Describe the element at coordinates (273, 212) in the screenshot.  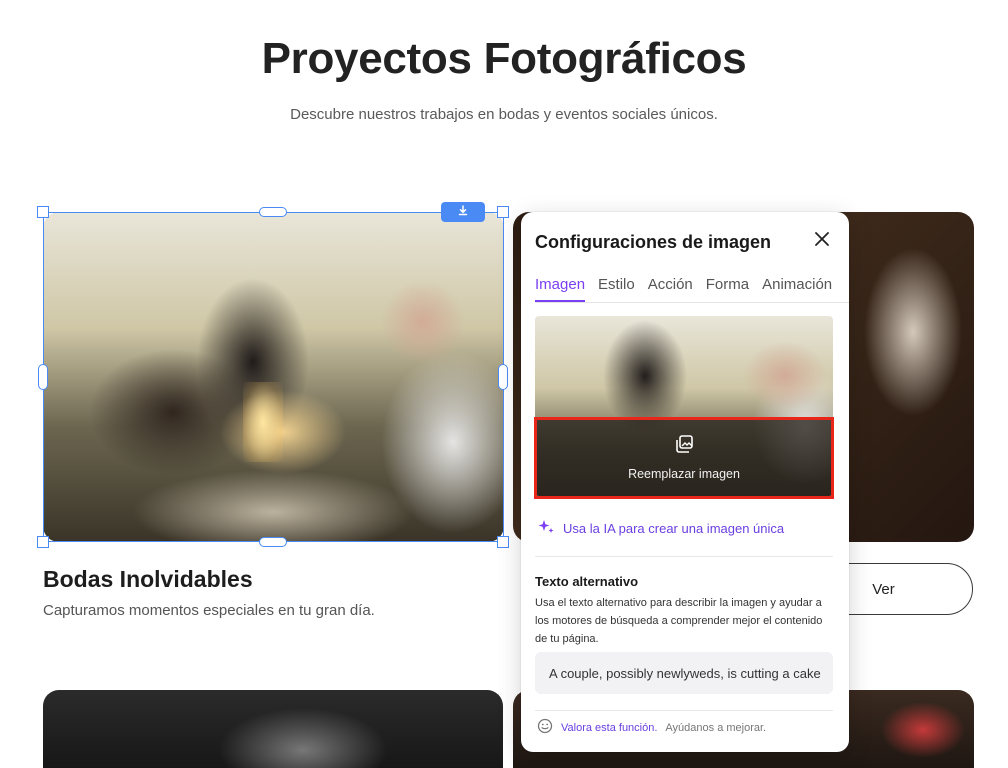
I see `resize-handle-top` at that location.